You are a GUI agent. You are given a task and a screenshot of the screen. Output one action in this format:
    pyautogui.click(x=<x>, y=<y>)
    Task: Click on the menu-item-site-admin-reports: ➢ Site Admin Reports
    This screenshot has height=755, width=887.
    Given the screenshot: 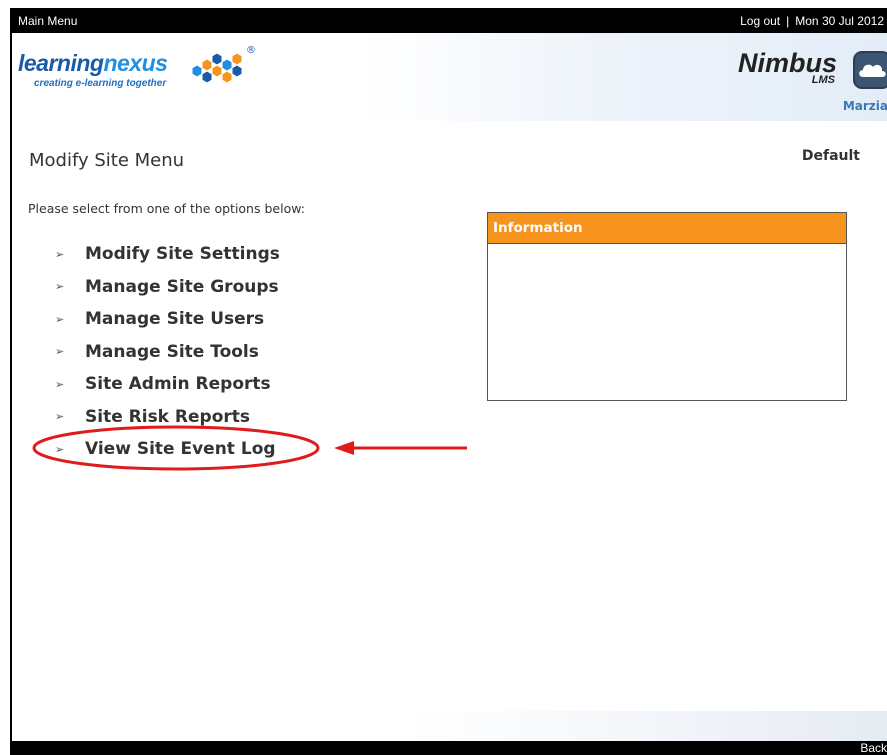 What is the action you would take?
    pyautogui.click(x=166, y=384)
    